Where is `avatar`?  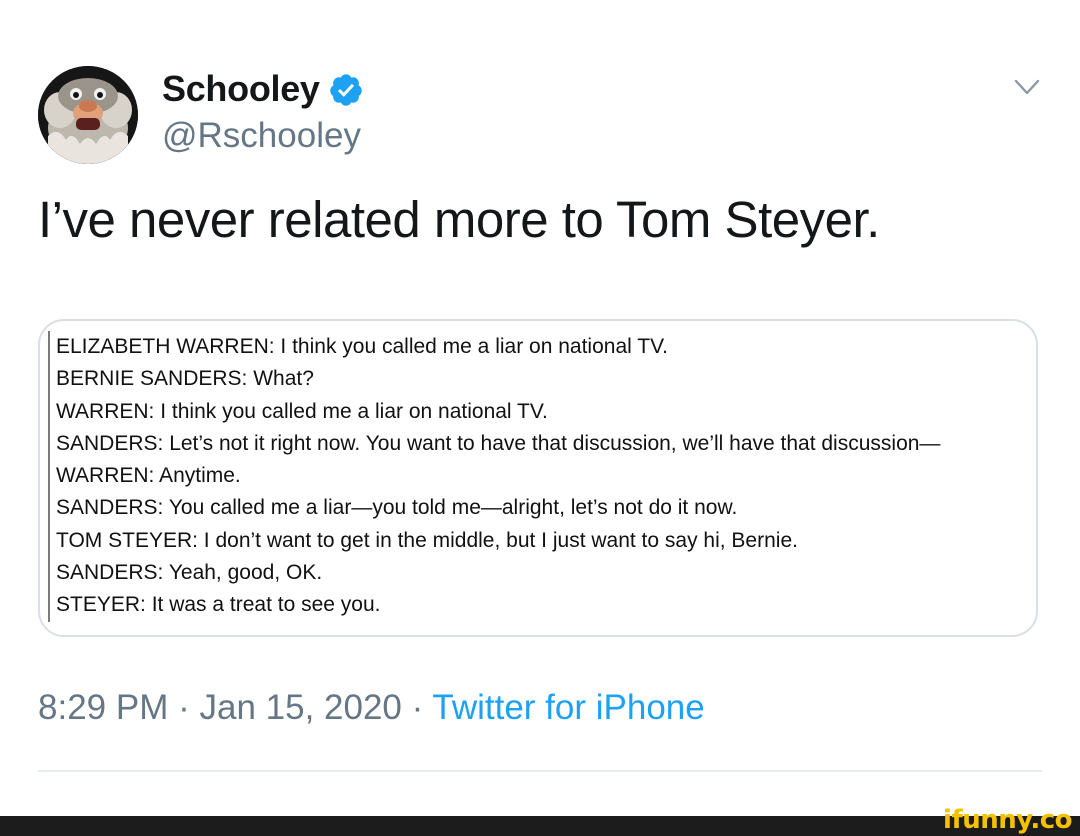 avatar is located at coordinates (88, 115).